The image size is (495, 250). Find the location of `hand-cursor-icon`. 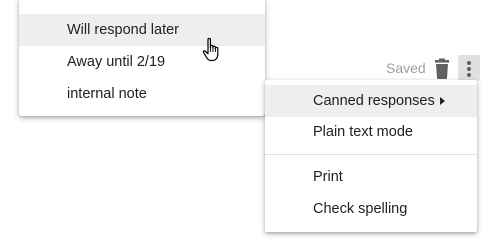

hand-cursor-icon is located at coordinates (210, 49).